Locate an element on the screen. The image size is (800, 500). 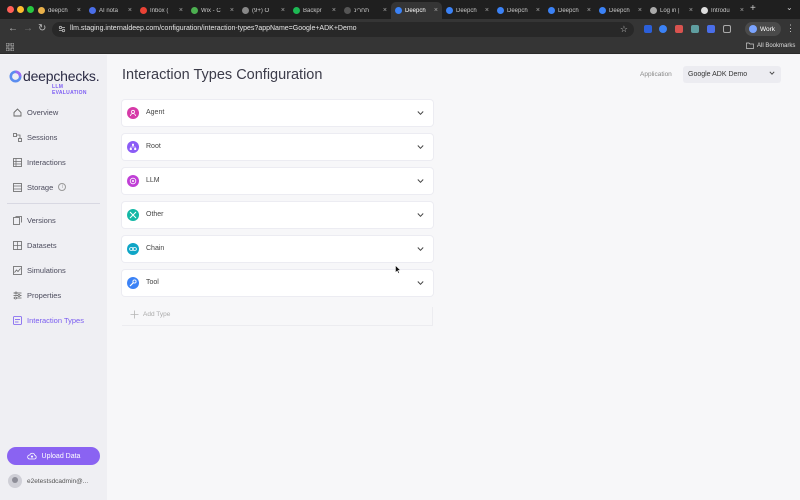
sidebar-item-versions: Versions is located at coordinates (58, 220).